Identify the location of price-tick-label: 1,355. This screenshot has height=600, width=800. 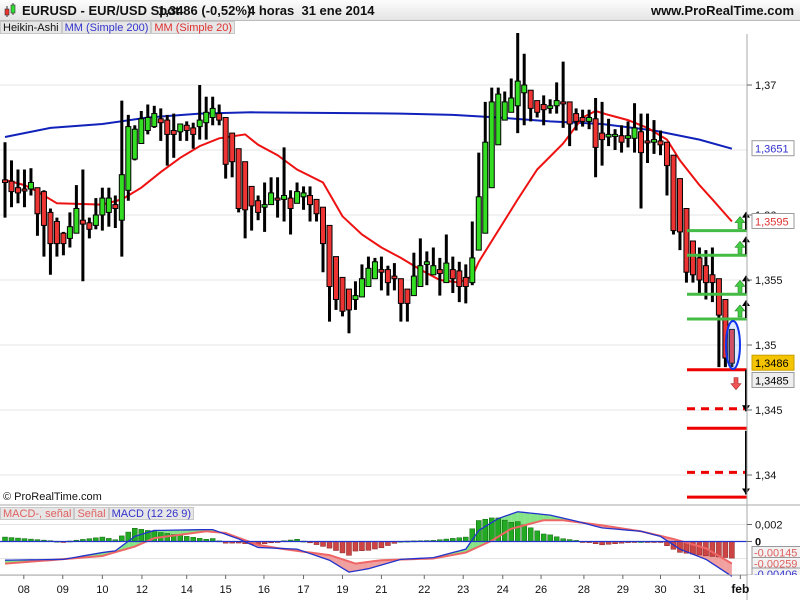
(769, 281).